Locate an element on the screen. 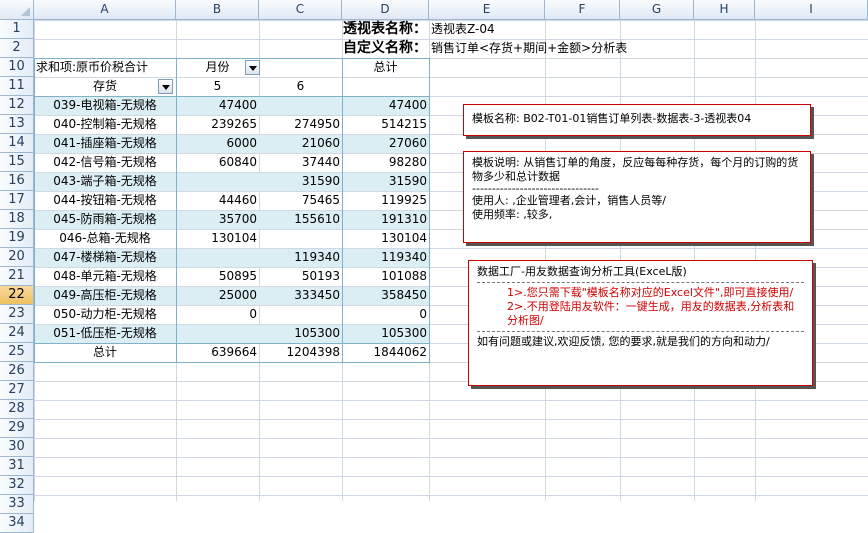 The width and height of the screenshot is (868, 533). pivot-value: 44460 is located at coordinates (217, 200).